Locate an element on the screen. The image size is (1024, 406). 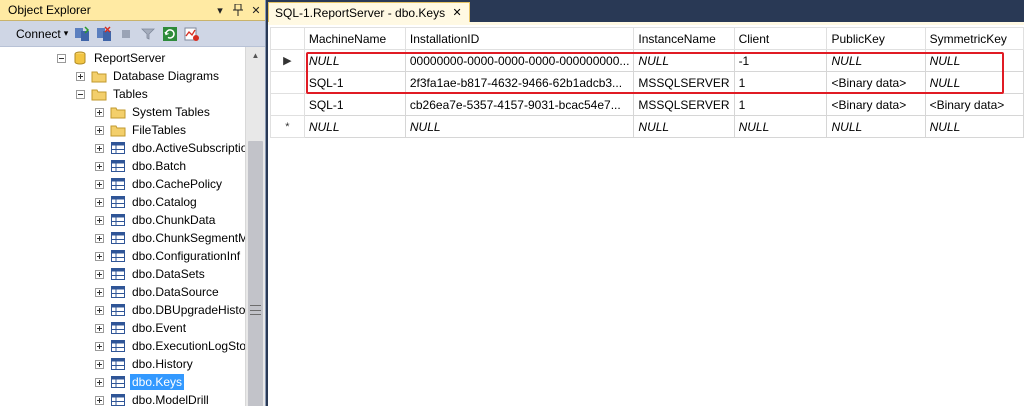
tree-node-table: dbo.ChunkData is located at coordinates (156, 220).